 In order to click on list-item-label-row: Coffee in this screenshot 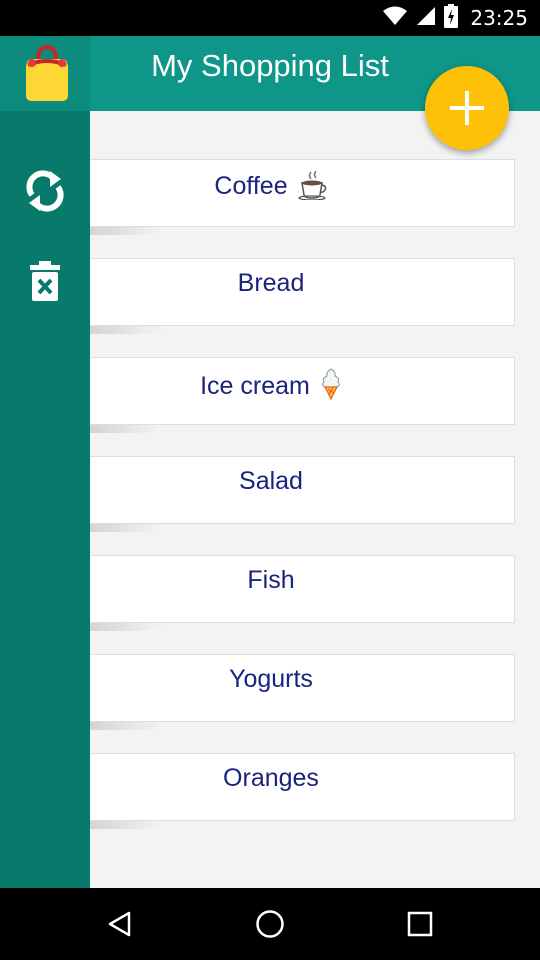, I will do `click(271, 188)`.